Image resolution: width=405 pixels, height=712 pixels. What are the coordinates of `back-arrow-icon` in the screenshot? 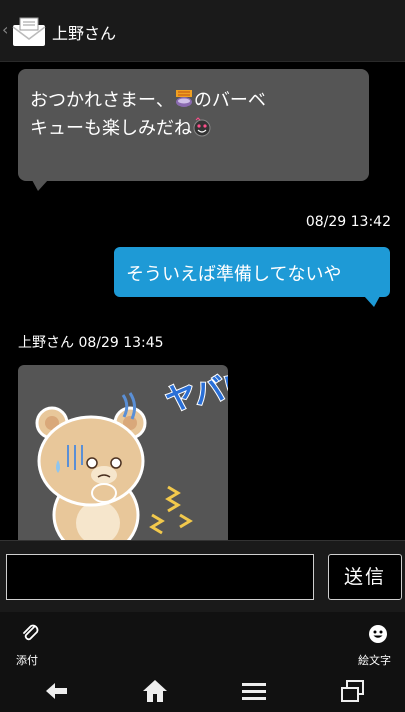 It's located at (57, 691).